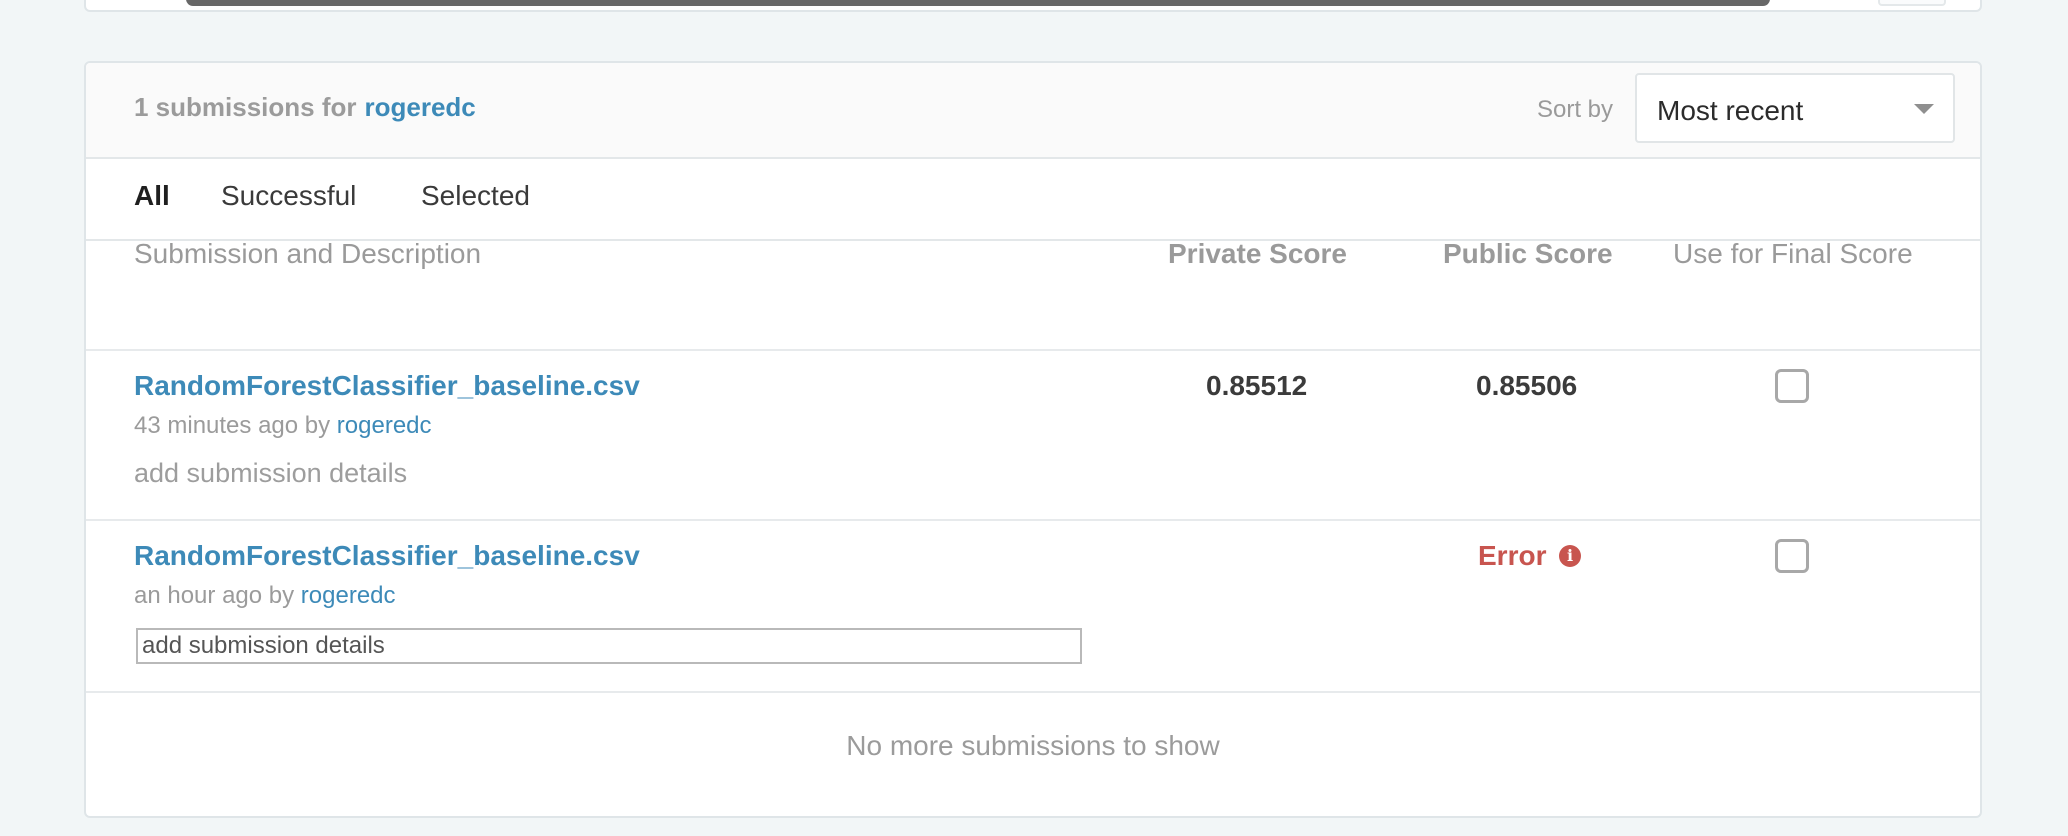 The image size is (2068, 836). What do you see at coordinates (1793, 253) in the screenshot?
I see `column-header-use-for-final-score: Use for Final Score` at bounding box center [1793, 253].